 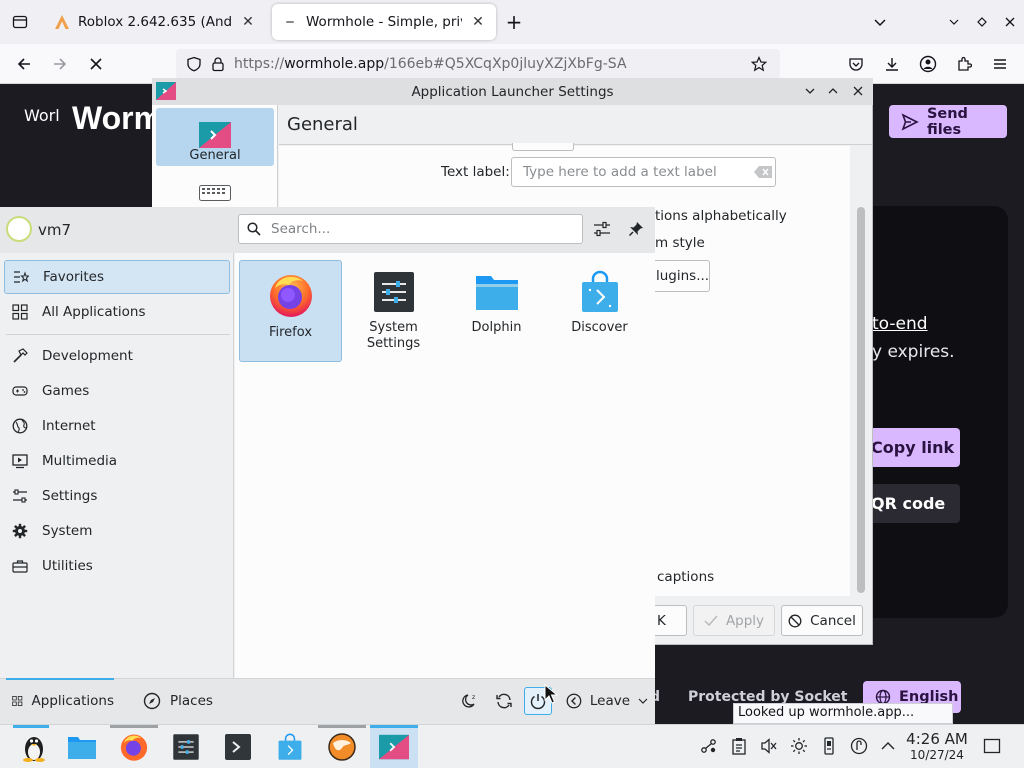 What do you see at coordinates (833, 91) in the screenshot?
I see `dialog-maximize-icon` at bounding box center [833, 91].